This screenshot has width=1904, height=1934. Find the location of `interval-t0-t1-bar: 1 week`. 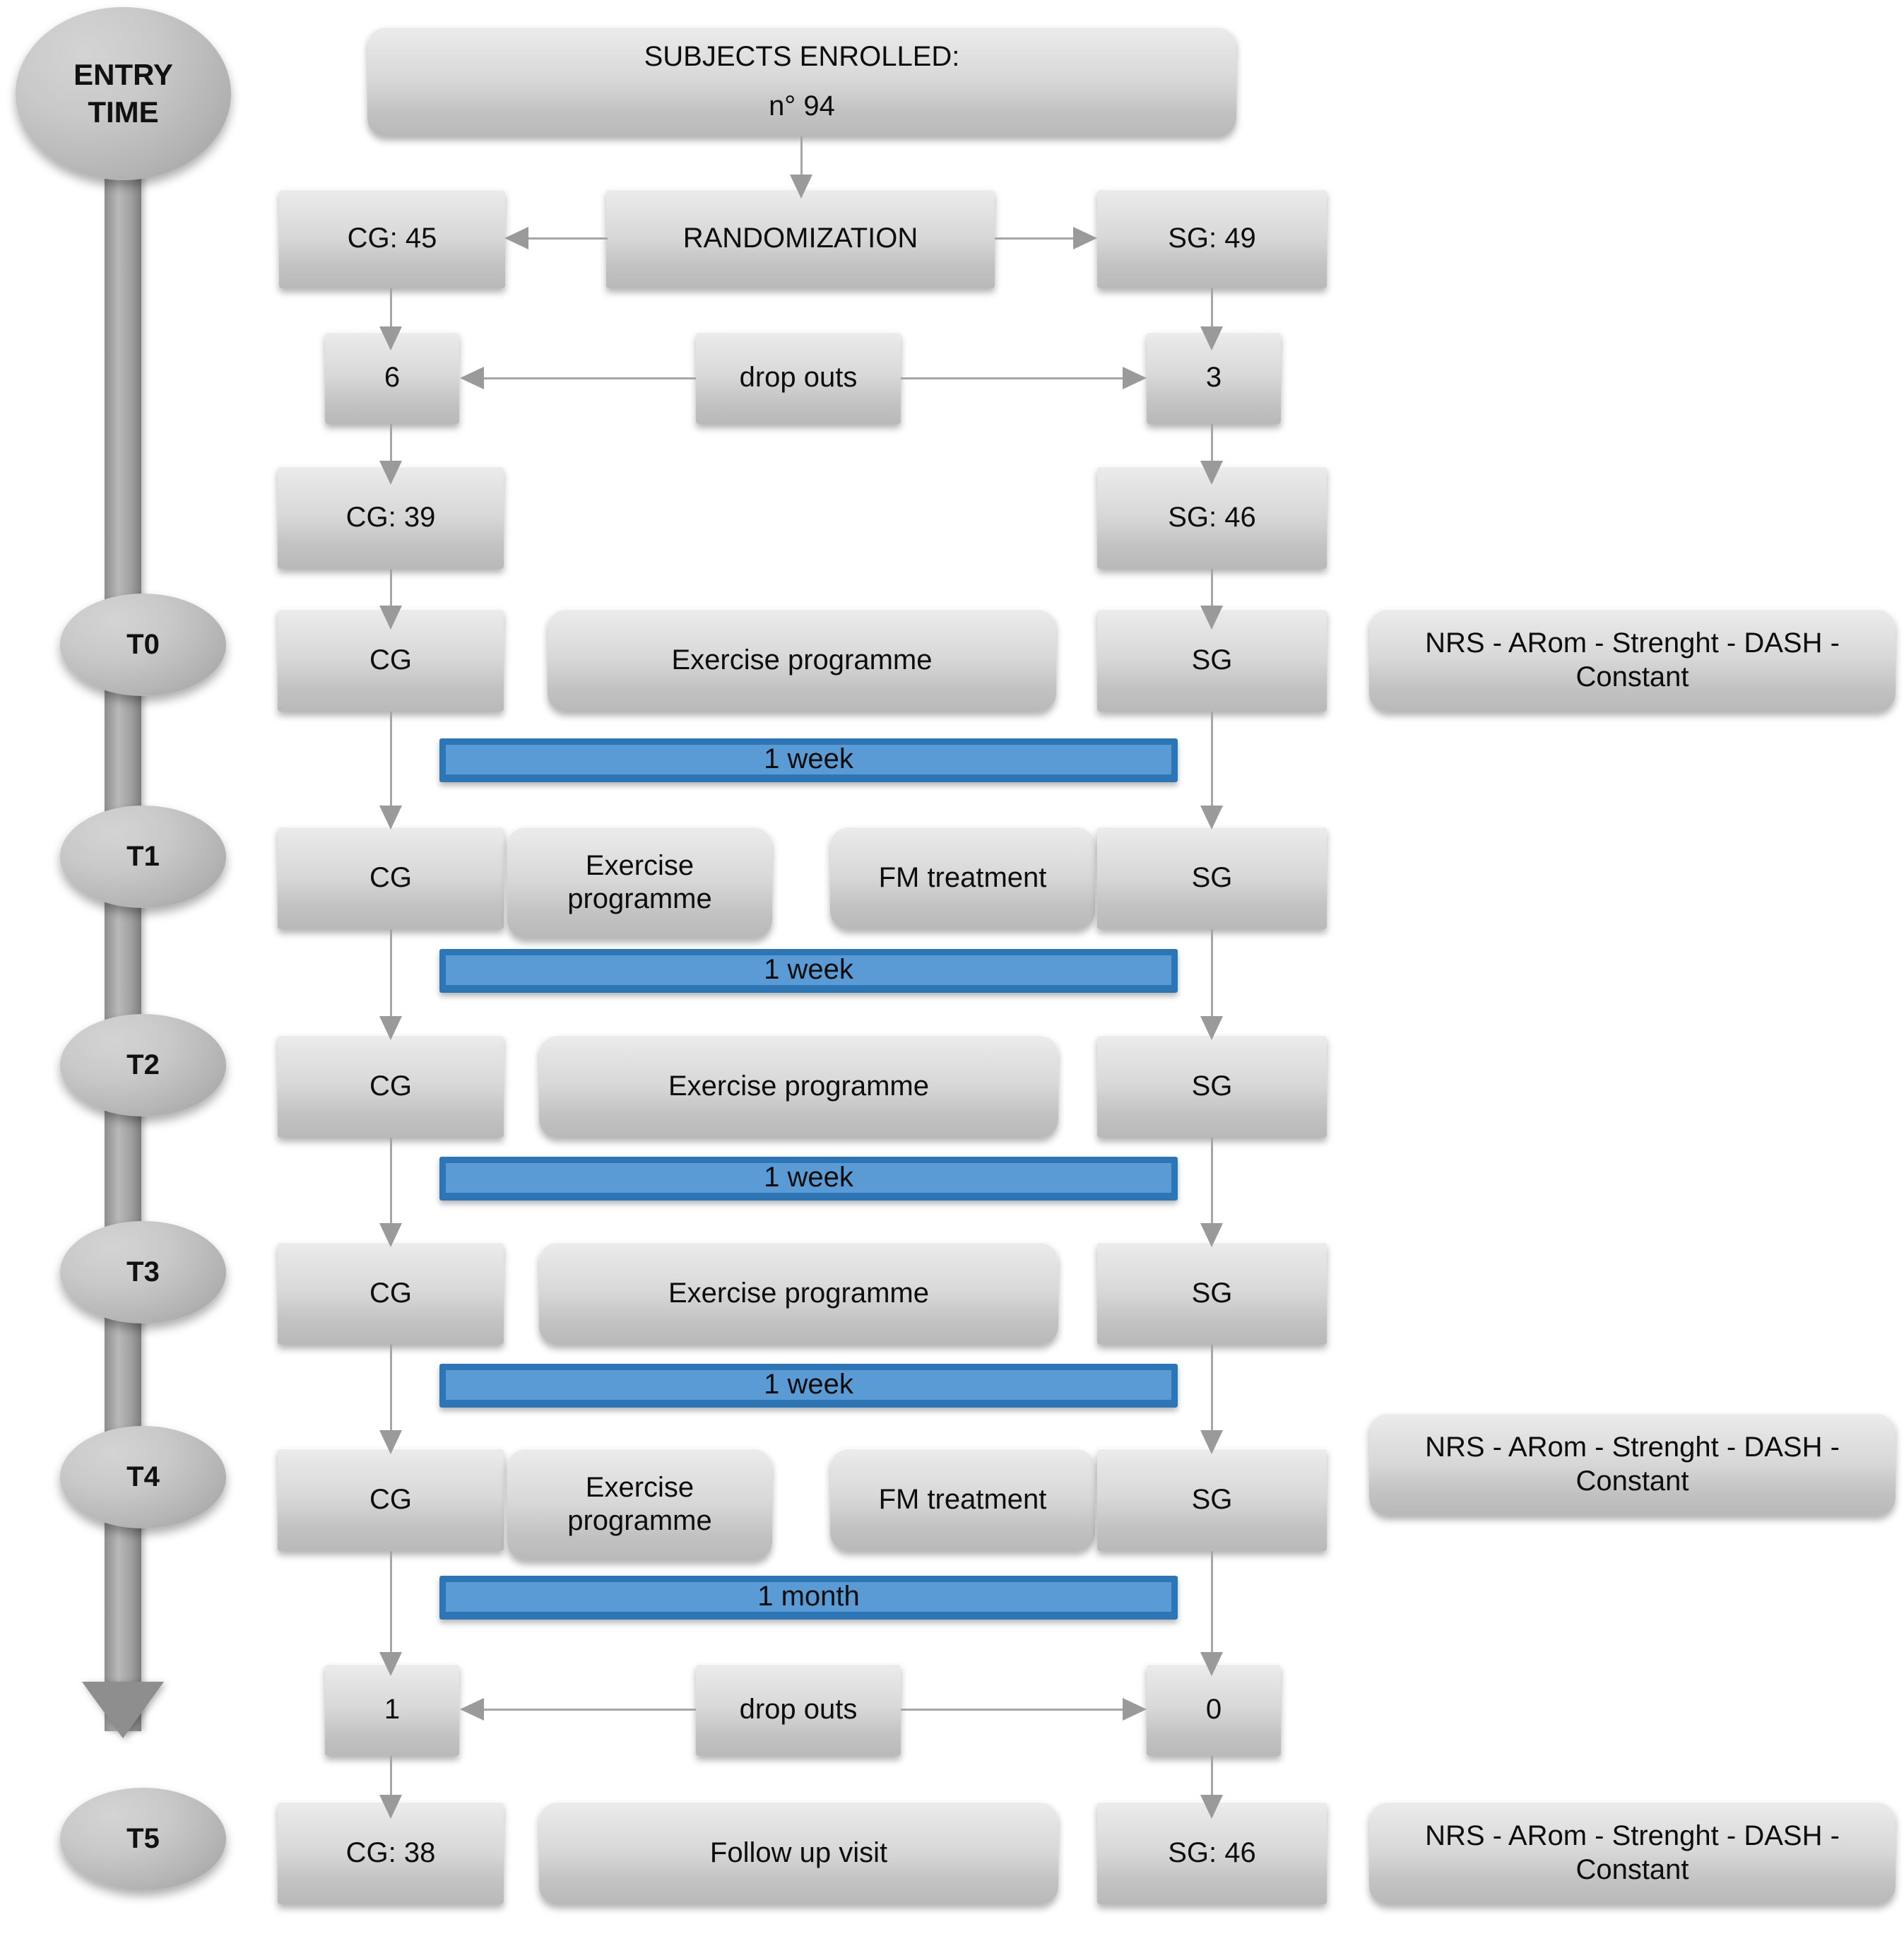

interval-t0-t1-bar: 1 week is located at coordinates (809, 760).